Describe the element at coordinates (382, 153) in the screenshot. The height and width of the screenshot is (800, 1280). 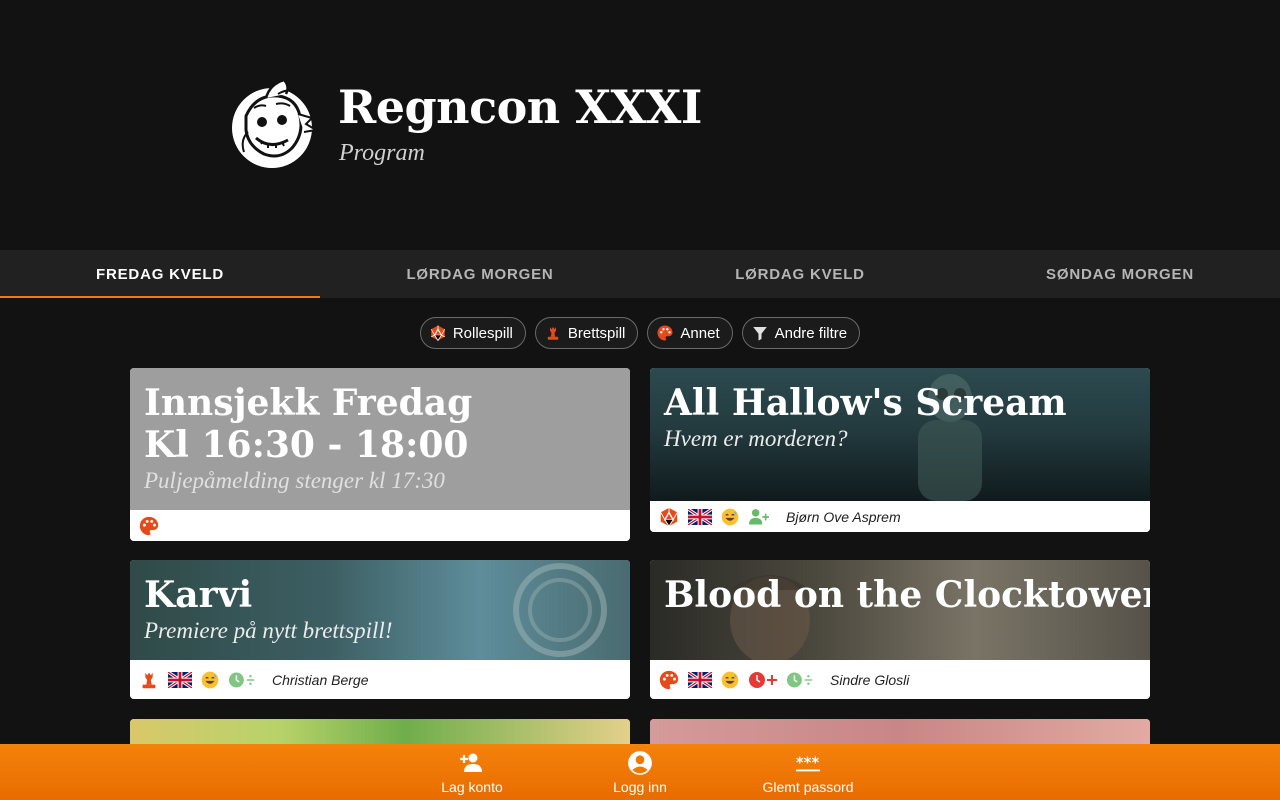
I see `site-subtitle: Program` at that location.